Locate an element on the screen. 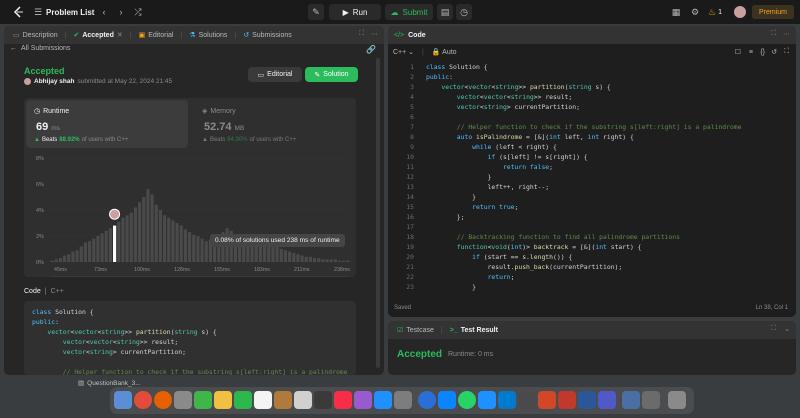 This screenshot has width=800, height=418. avatar is located at coordinates (740, 12).